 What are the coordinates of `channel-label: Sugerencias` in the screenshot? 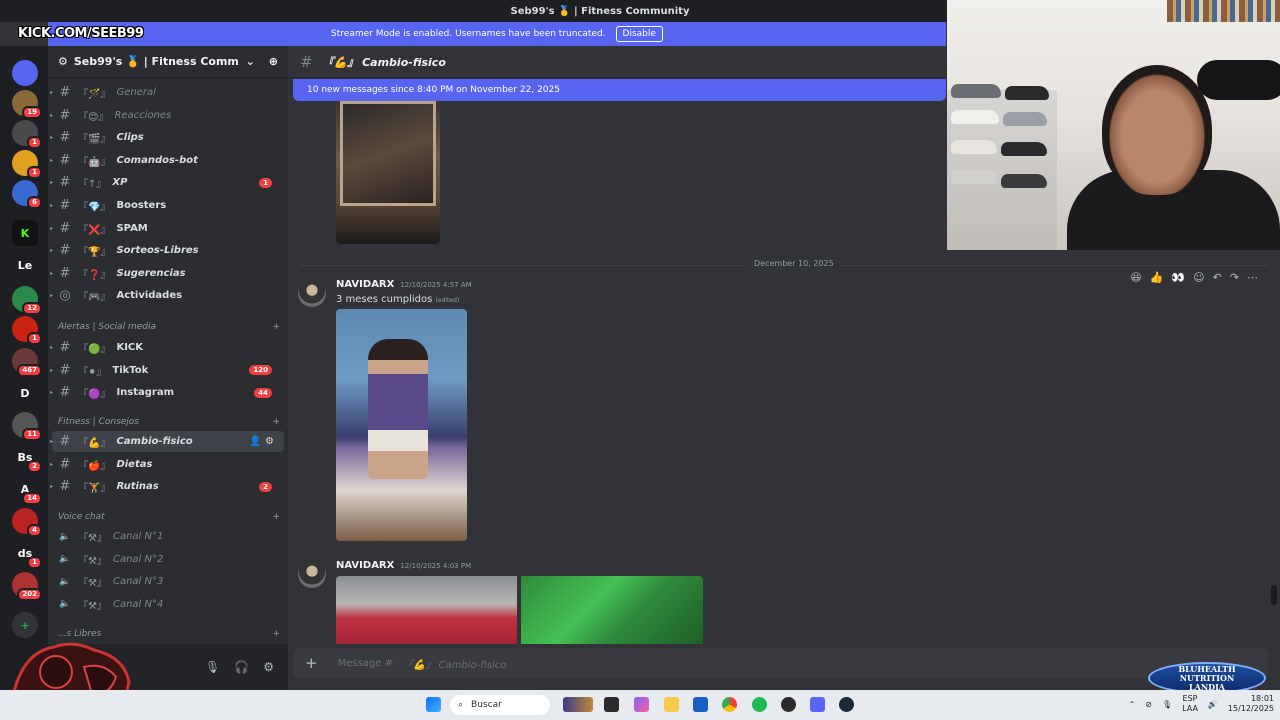 It's located at (151, 273).